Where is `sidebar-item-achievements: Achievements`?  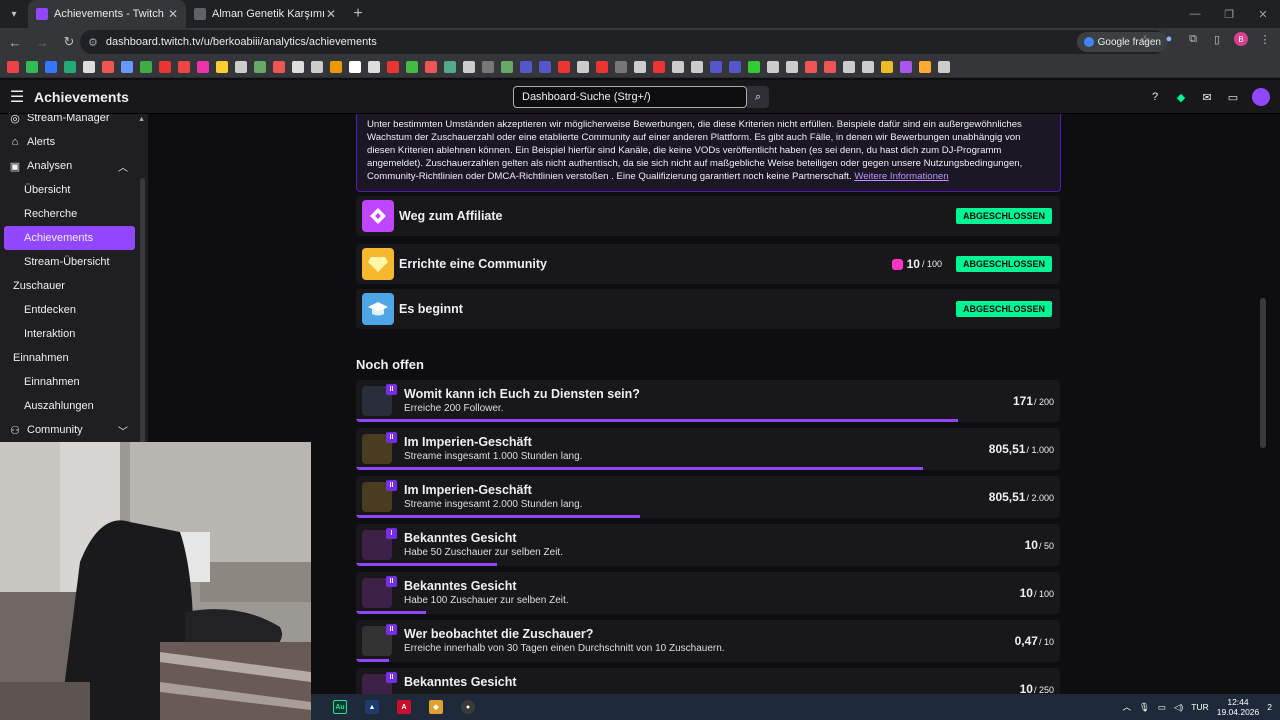 sidebar-item-achievements: Achievements is located at coordinates (69, 238).